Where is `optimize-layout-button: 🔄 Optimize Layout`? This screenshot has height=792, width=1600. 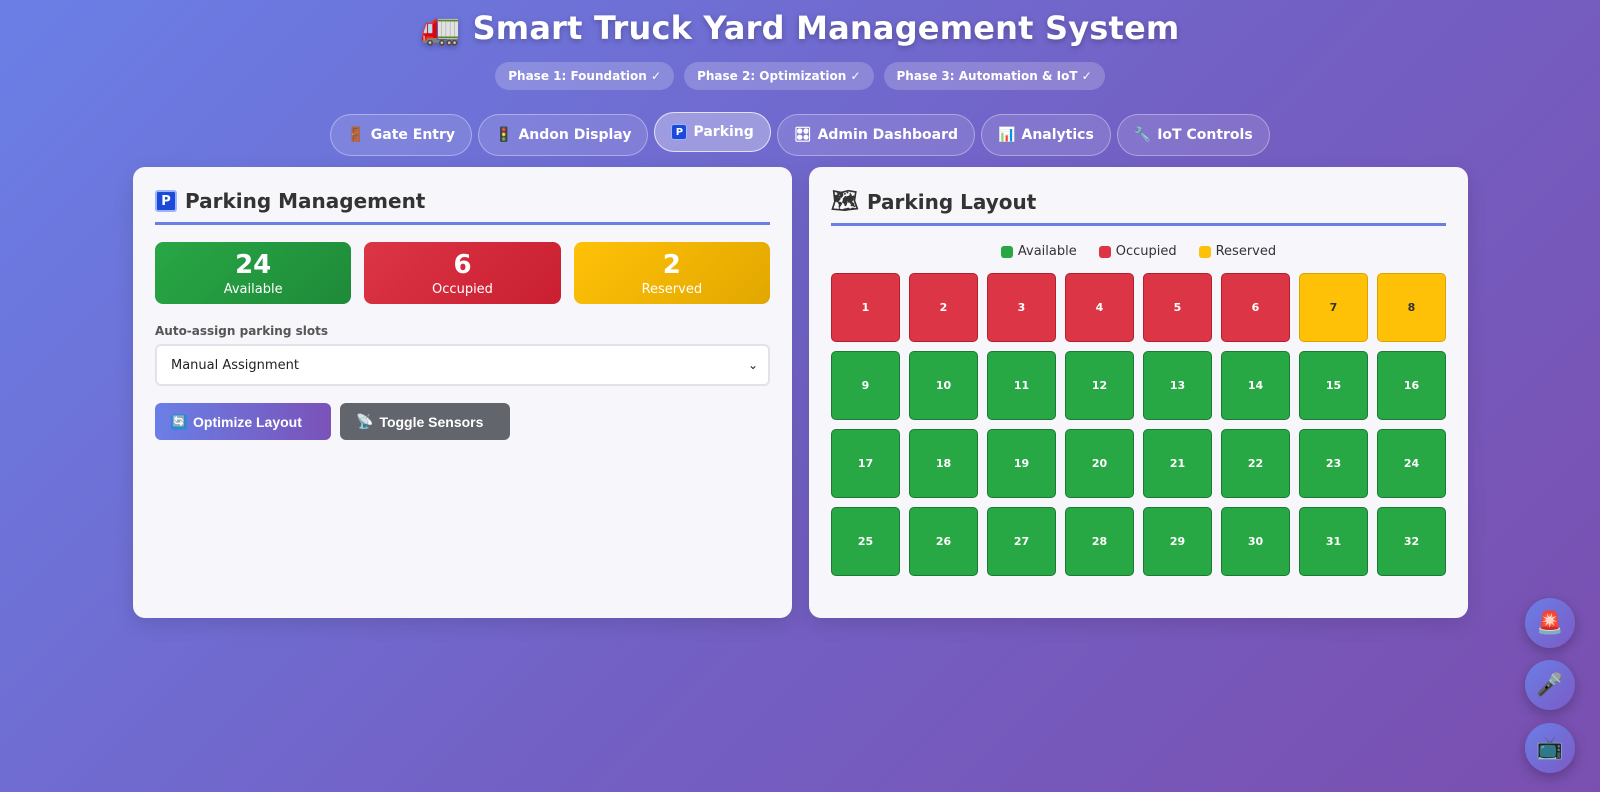
optimize-layout-button: 🔄 Optimize Layout is located at coordinates (243, 421).